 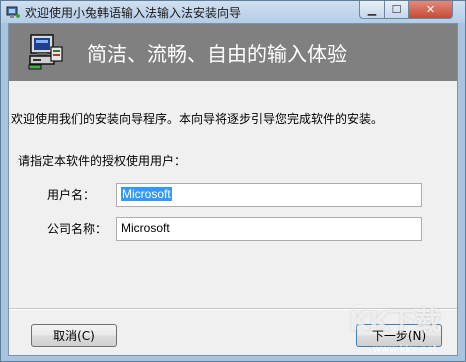 I want to click on title-bar: 欢迎使用小兔韩语输入法输入法安装向导 ▁ ☐ ✕, so click(x=233, y=12).